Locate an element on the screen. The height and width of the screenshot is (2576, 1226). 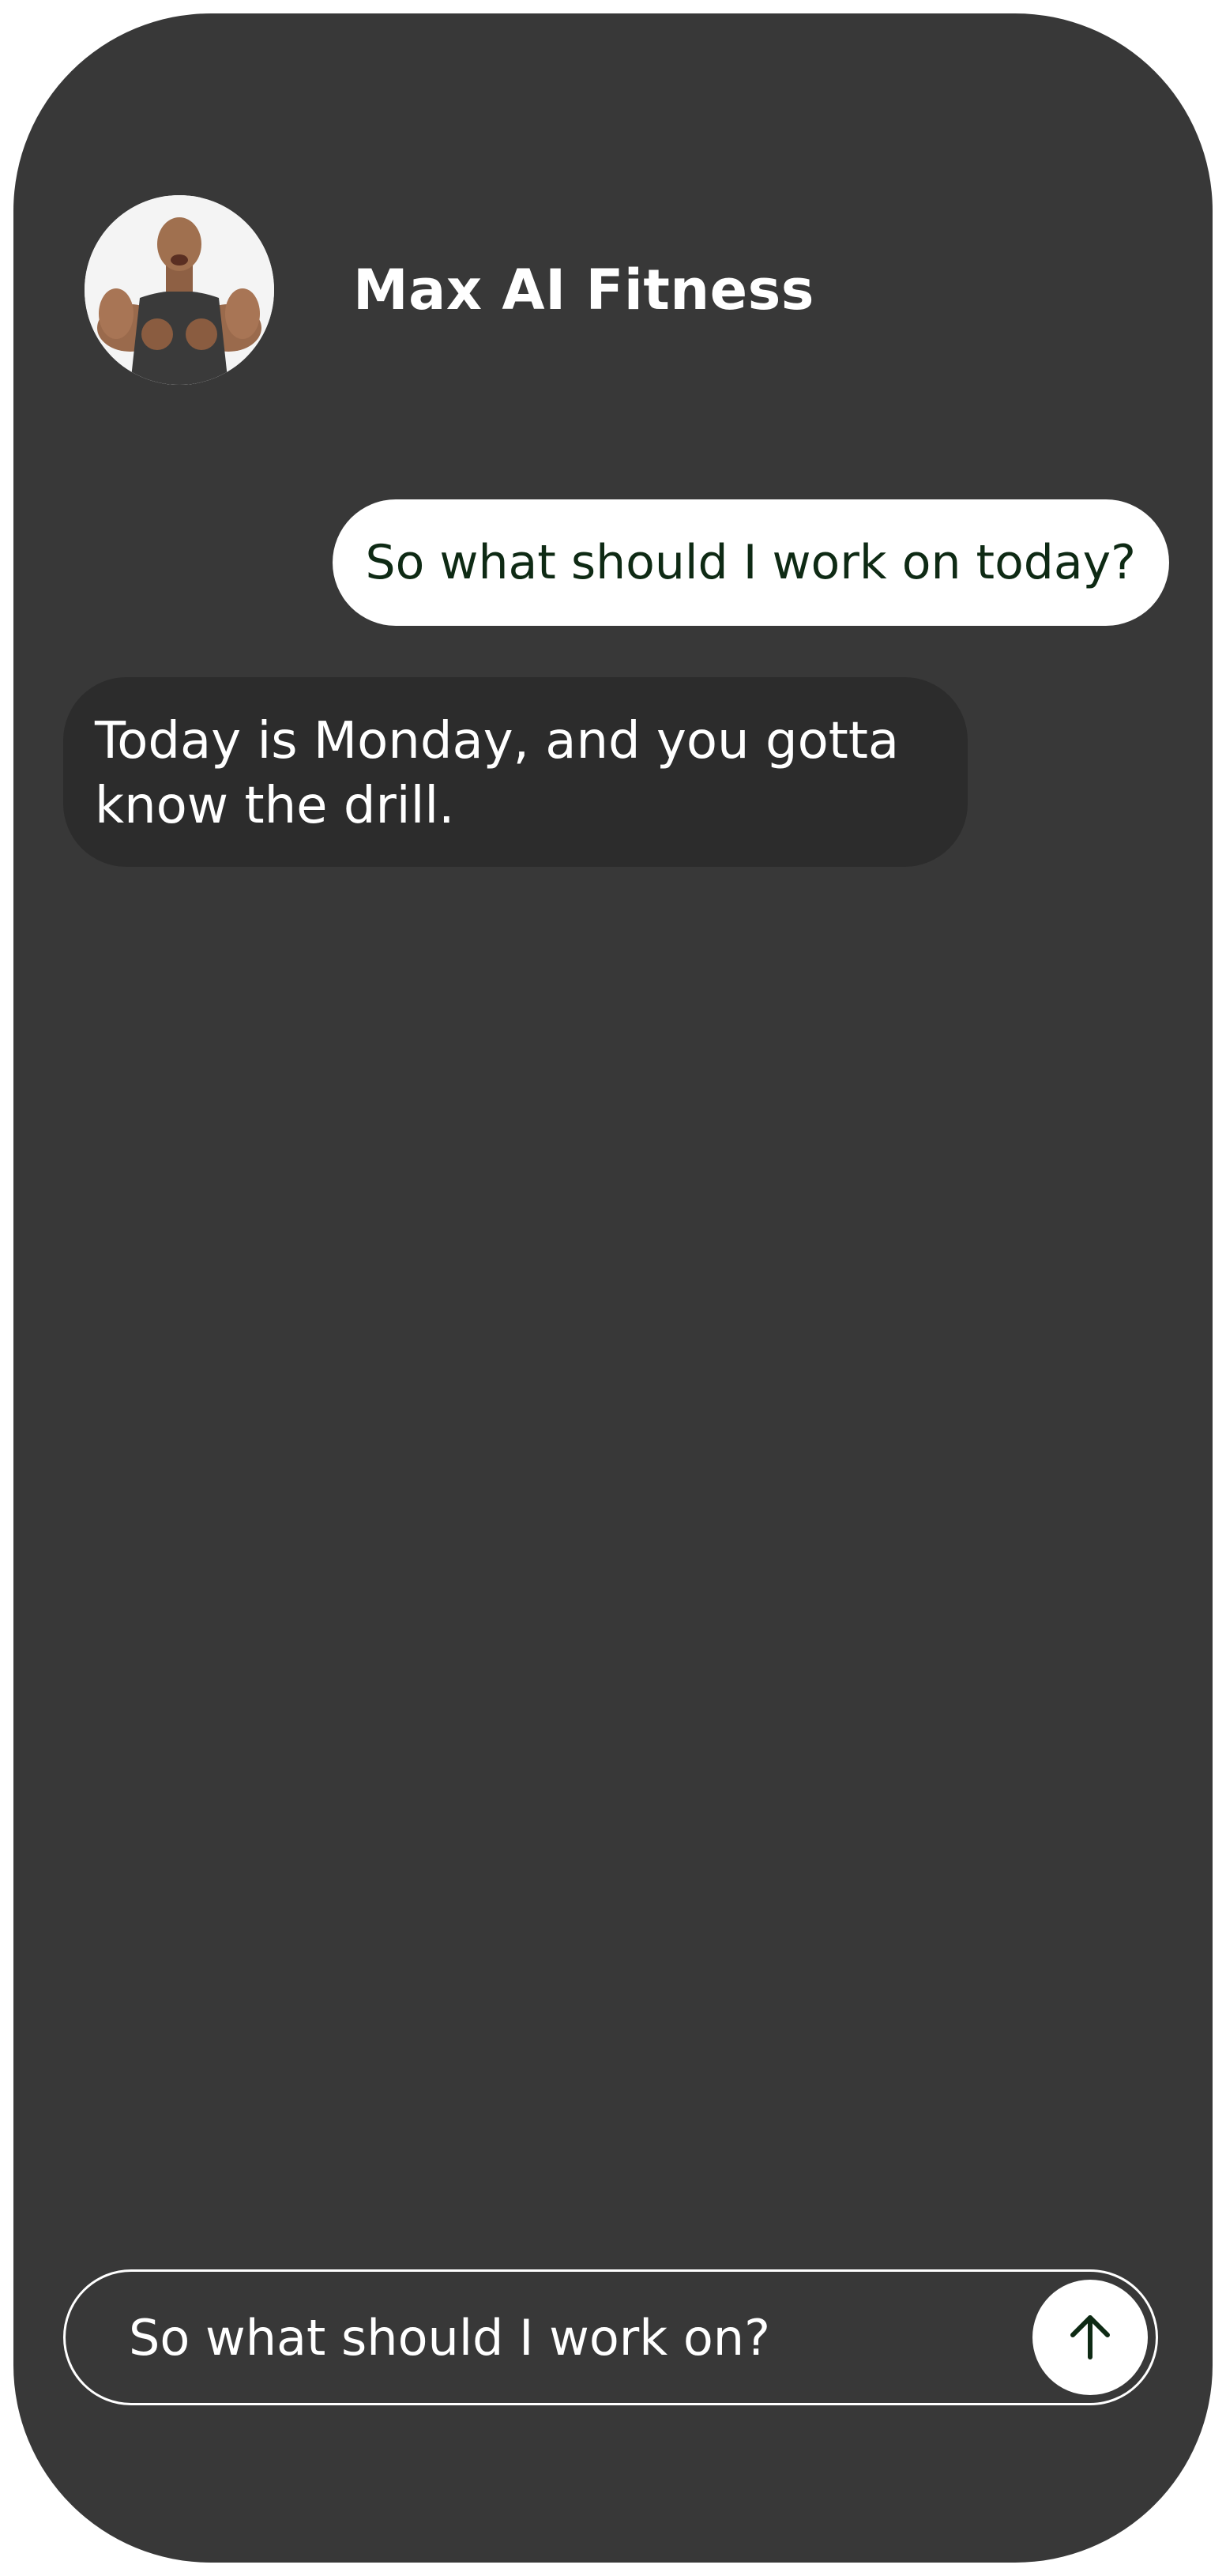
chat-header: Max AI Fitness is located at coordinates (450, 290).